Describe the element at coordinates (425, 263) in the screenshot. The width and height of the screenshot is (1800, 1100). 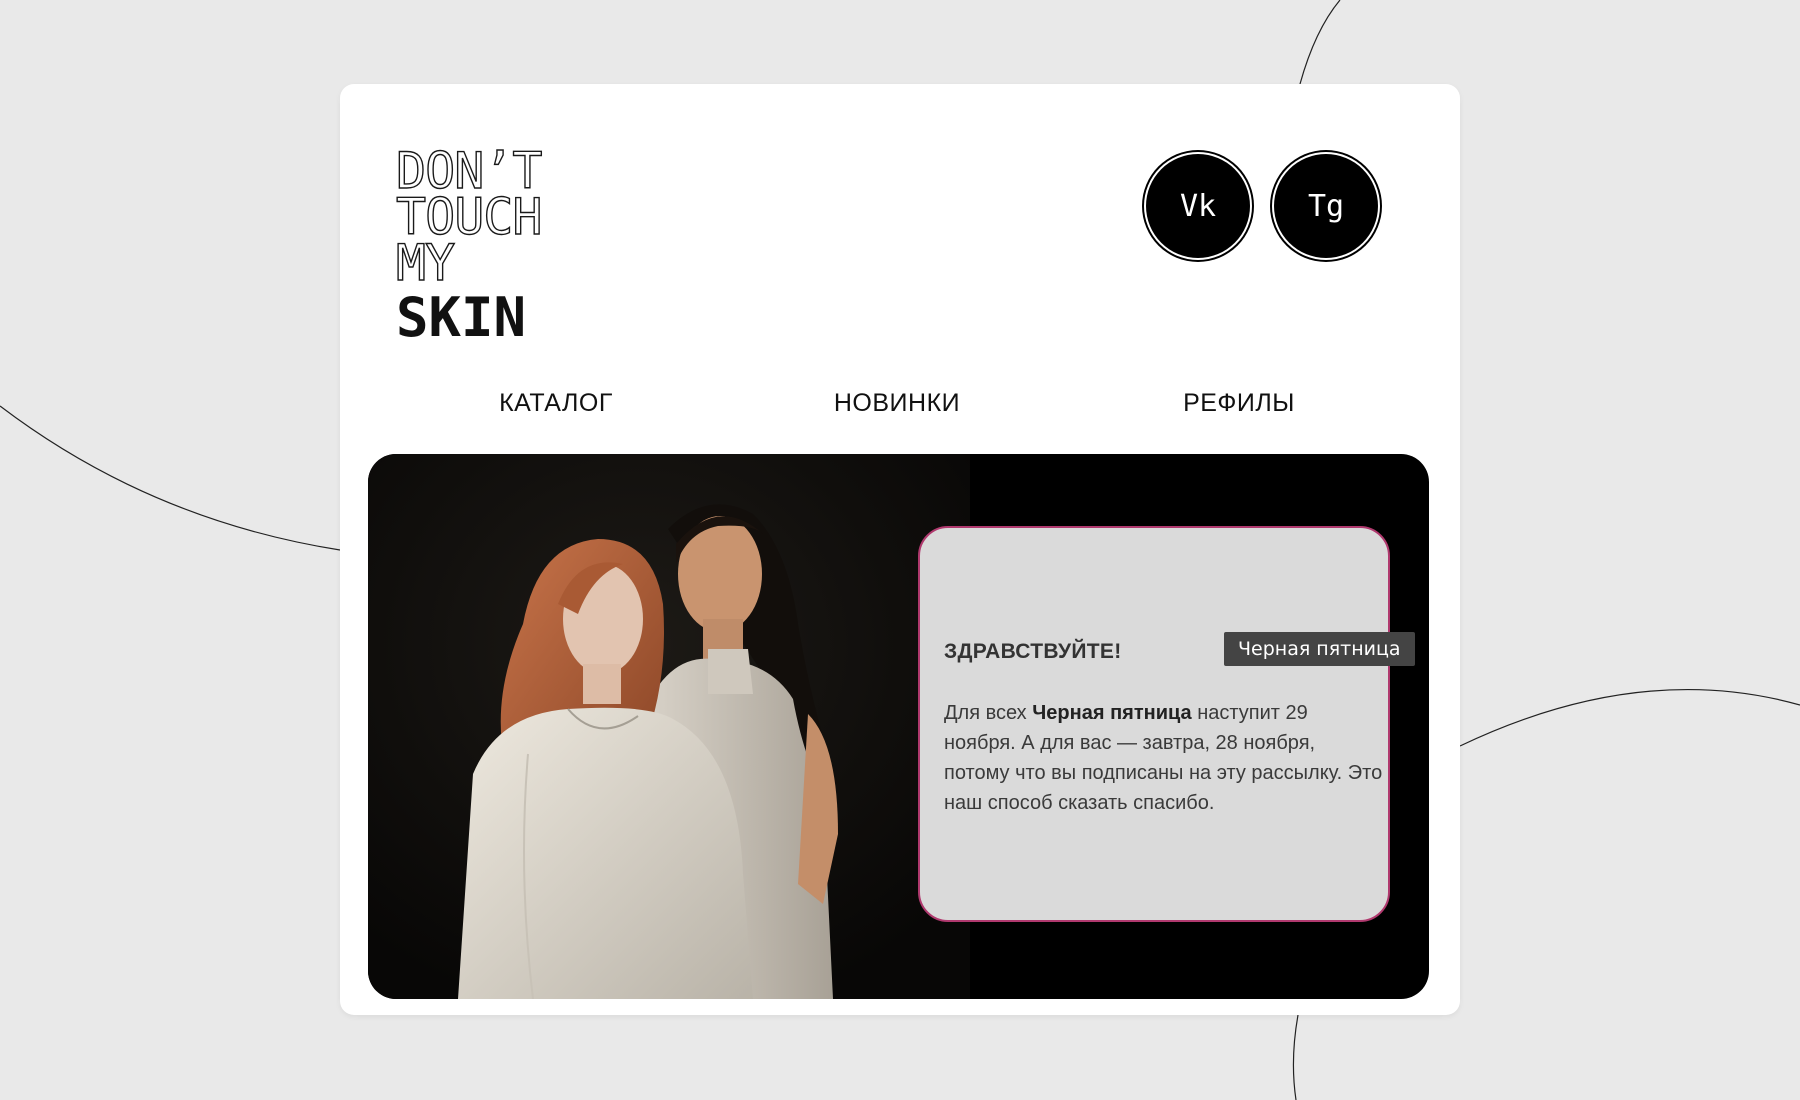
I see `logo-line-3: MY` at that location.